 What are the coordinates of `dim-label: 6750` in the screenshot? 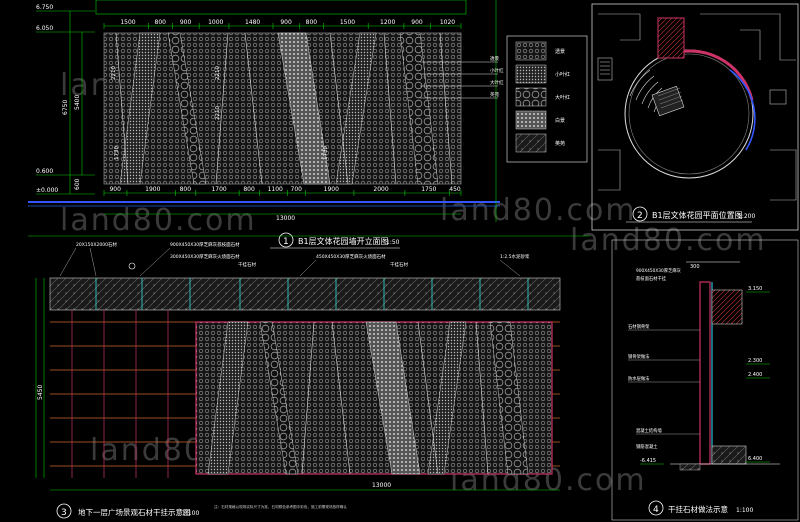 It's located at (65, 107).